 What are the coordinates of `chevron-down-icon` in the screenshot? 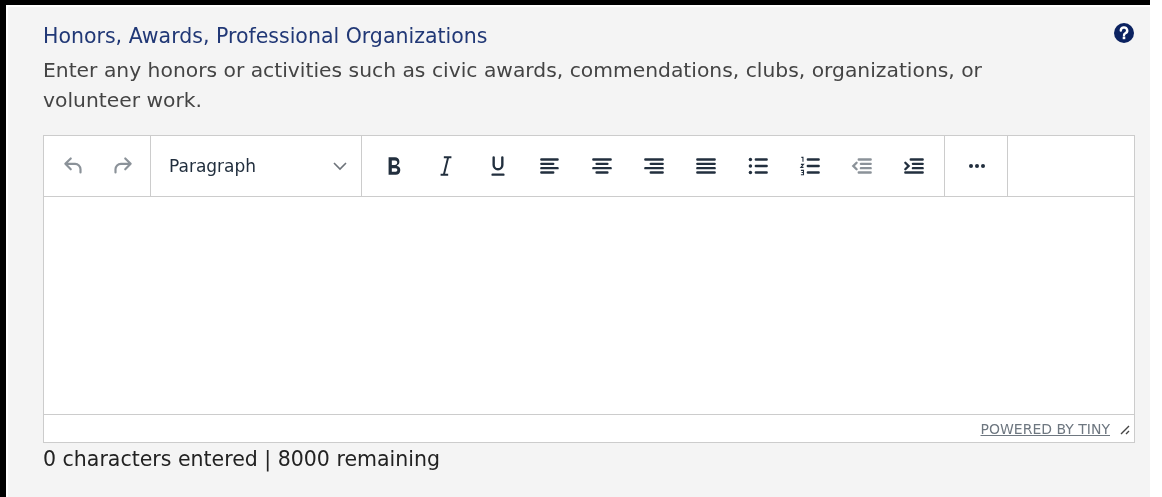 It's located at (340, 166).